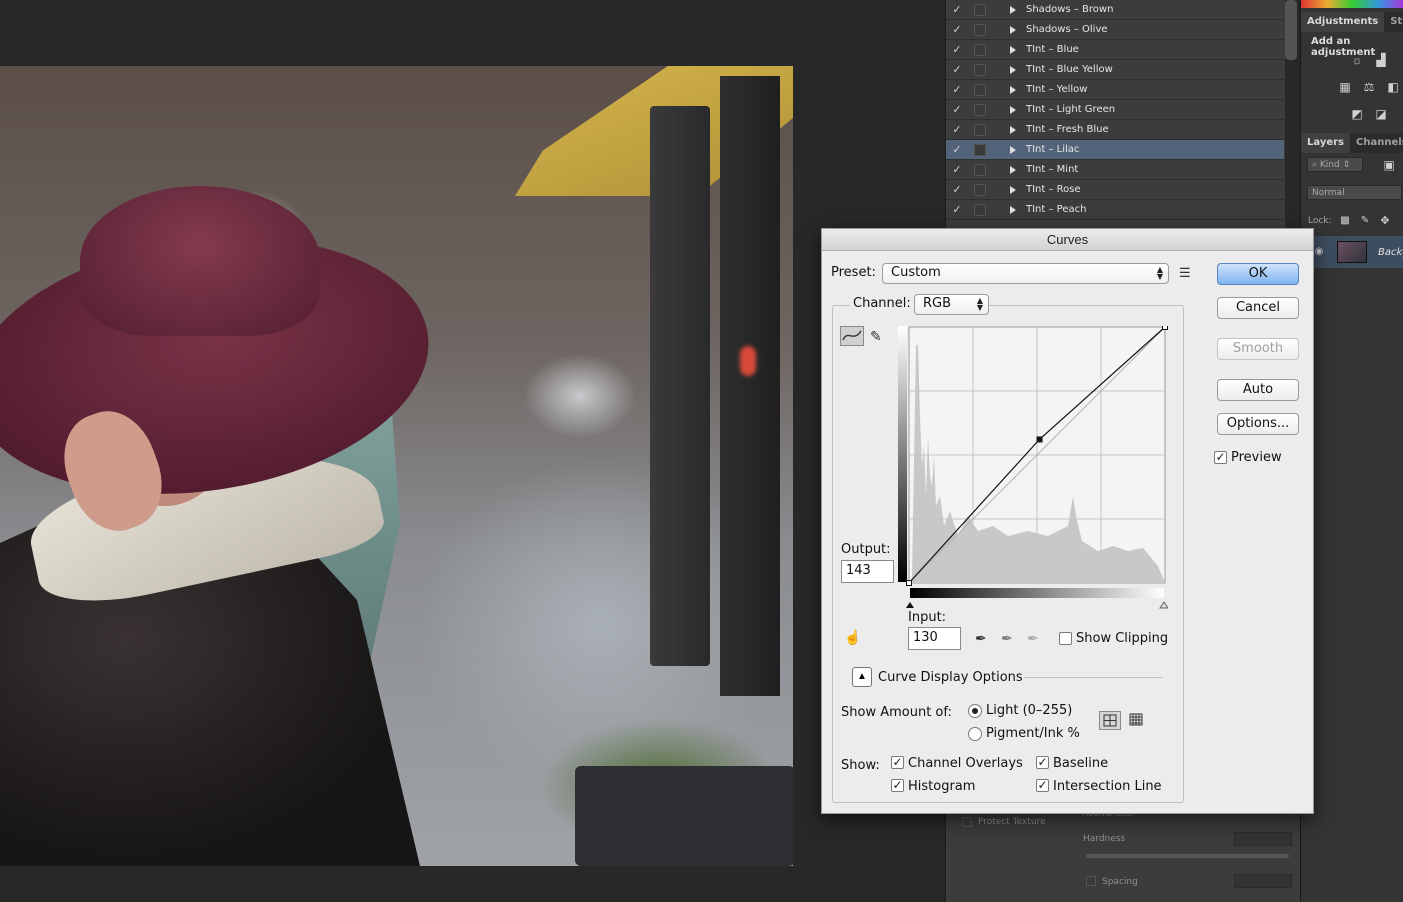 The width and height of the screenshot is (1403, 902). I want to click on curve-graph, so click(1033, 471).